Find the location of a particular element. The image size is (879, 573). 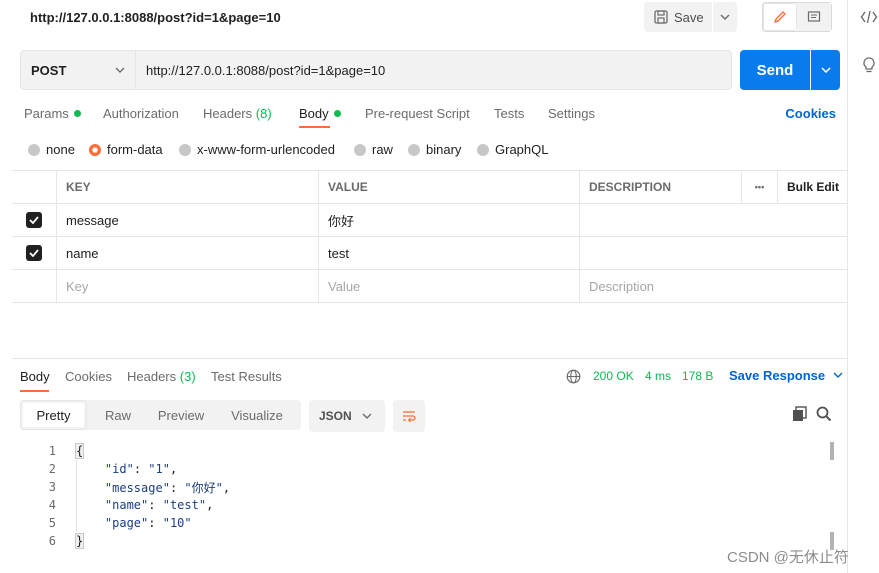

view-visualize-button: Visualize is located at coordinates (257, 415).